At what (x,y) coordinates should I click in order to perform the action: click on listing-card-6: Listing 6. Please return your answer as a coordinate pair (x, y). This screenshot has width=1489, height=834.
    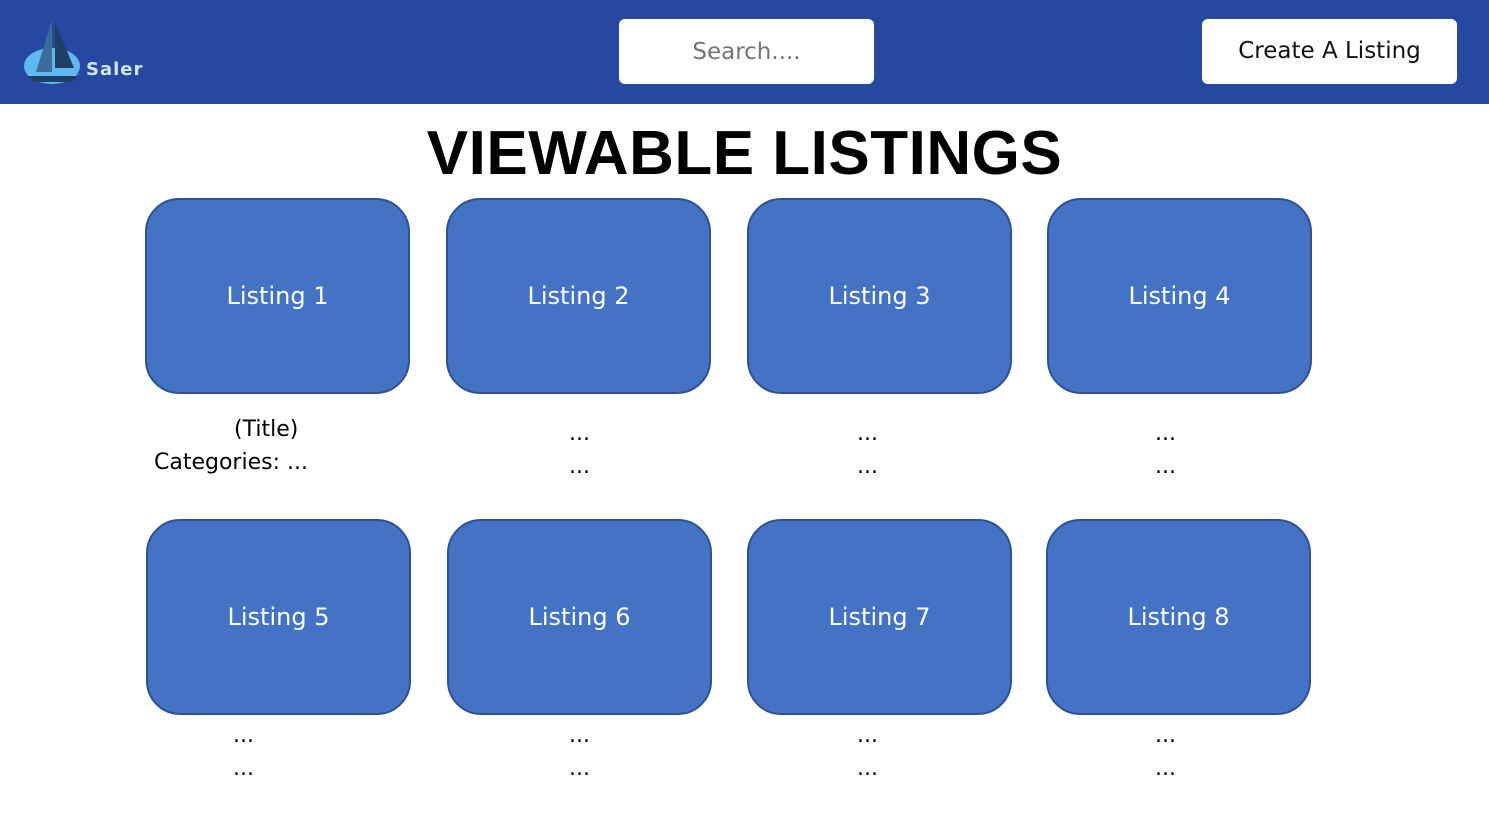
    Looking at the image, I should click on (579, 617).